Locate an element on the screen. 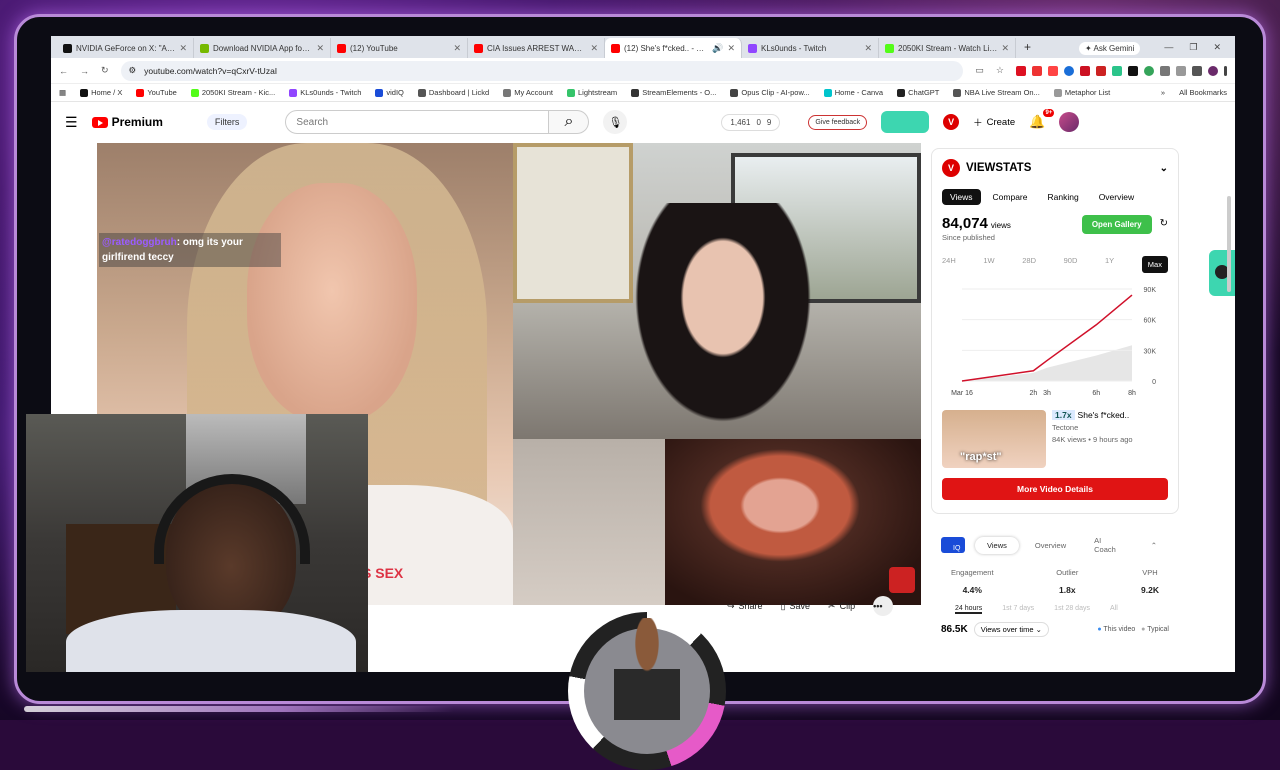 The width and height of the screenshot is (1280, 770). bookmark: vidIQ is located at coordinates (389, 92).